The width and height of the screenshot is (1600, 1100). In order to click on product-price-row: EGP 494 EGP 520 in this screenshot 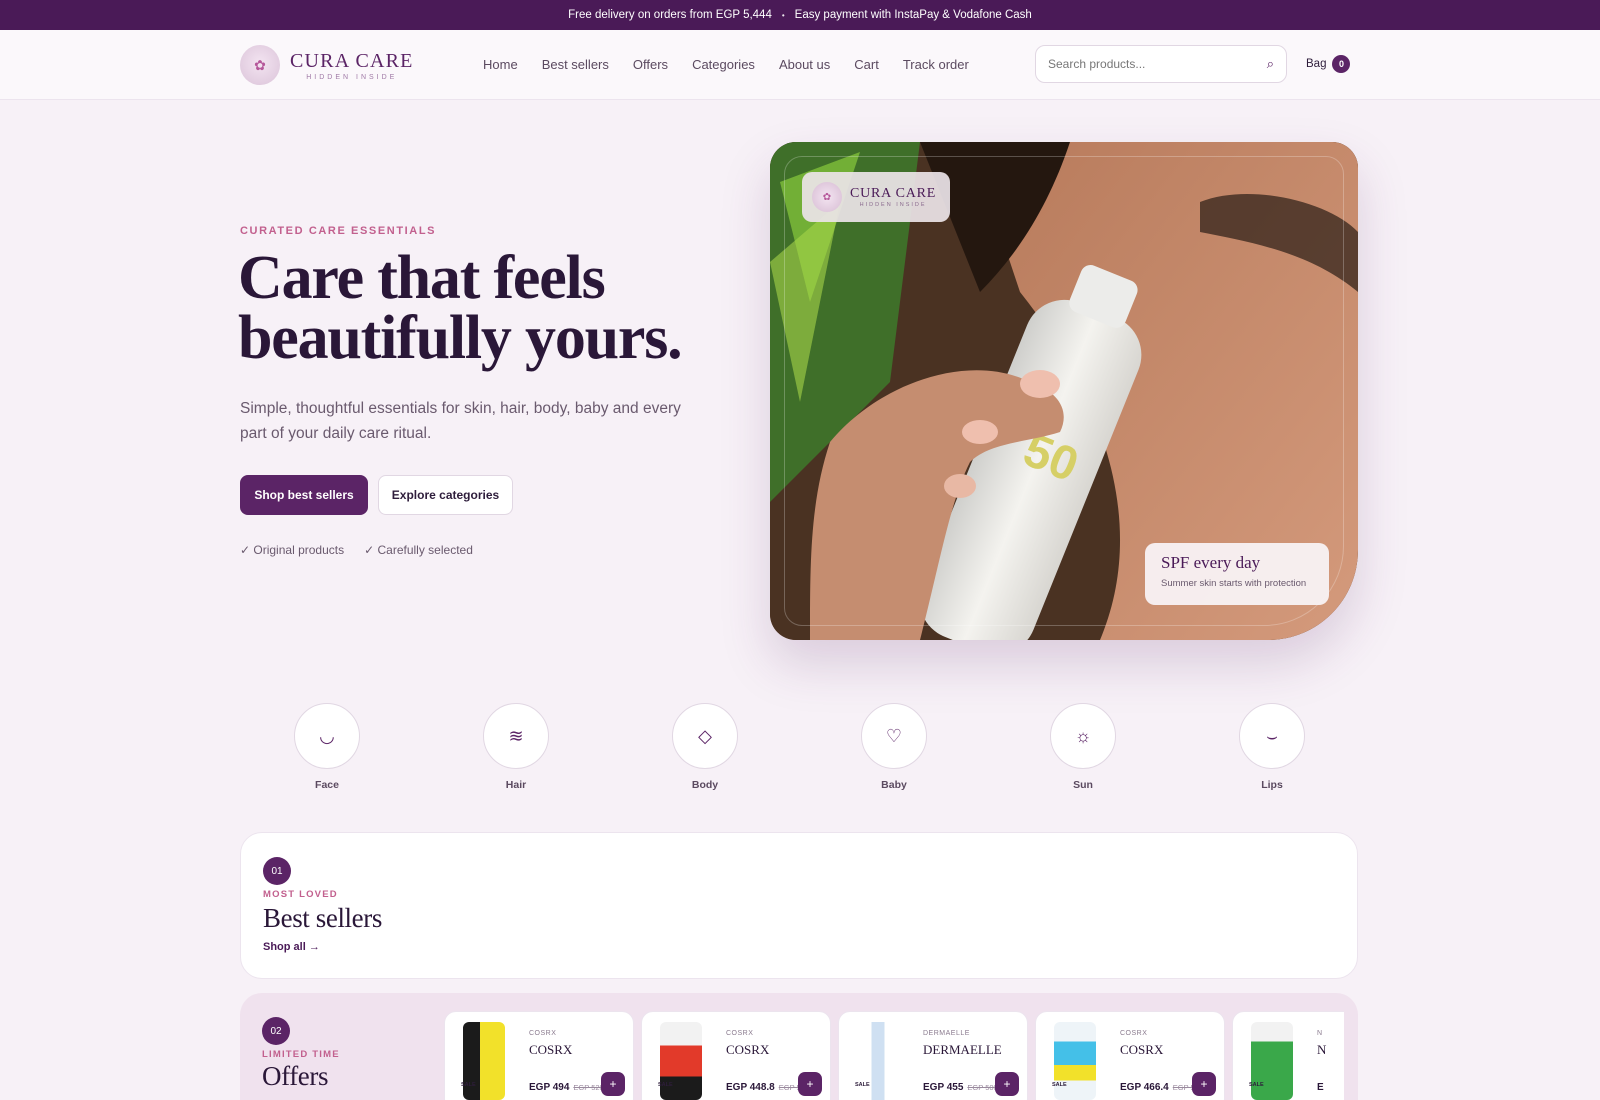, I will do `click(566, 1087)`.